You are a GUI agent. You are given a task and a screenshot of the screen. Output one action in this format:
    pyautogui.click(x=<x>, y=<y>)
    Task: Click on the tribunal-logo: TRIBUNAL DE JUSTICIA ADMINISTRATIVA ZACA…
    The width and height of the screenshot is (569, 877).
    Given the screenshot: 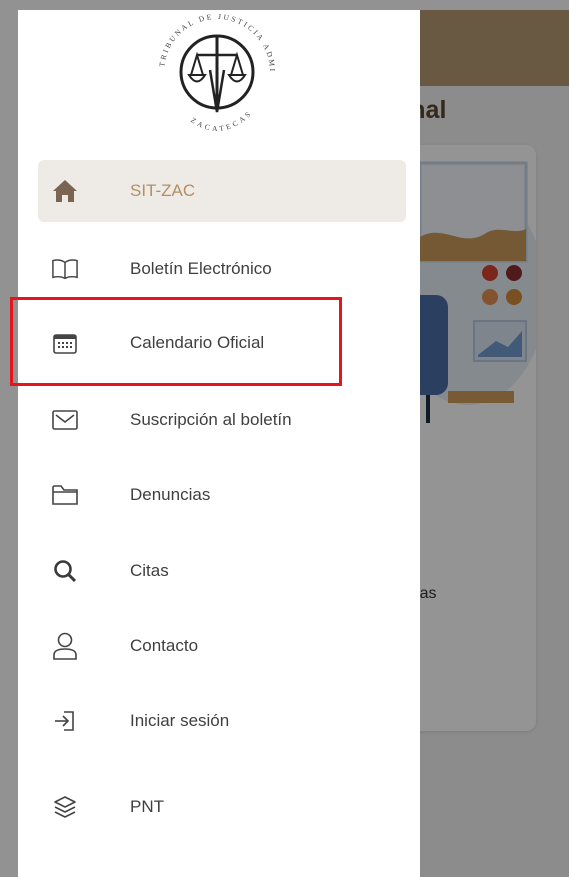 What is the action you would take?
    pyautogui.click(x=212, y=66)
    